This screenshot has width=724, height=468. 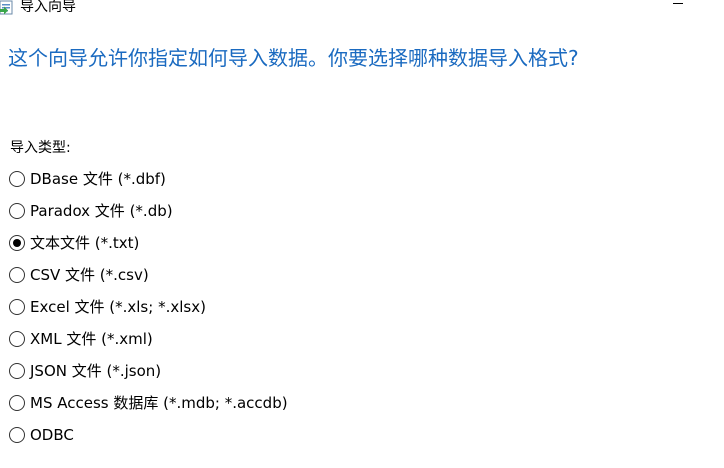 I want to click on import-wizard-icon, so click(x=8, y=8).